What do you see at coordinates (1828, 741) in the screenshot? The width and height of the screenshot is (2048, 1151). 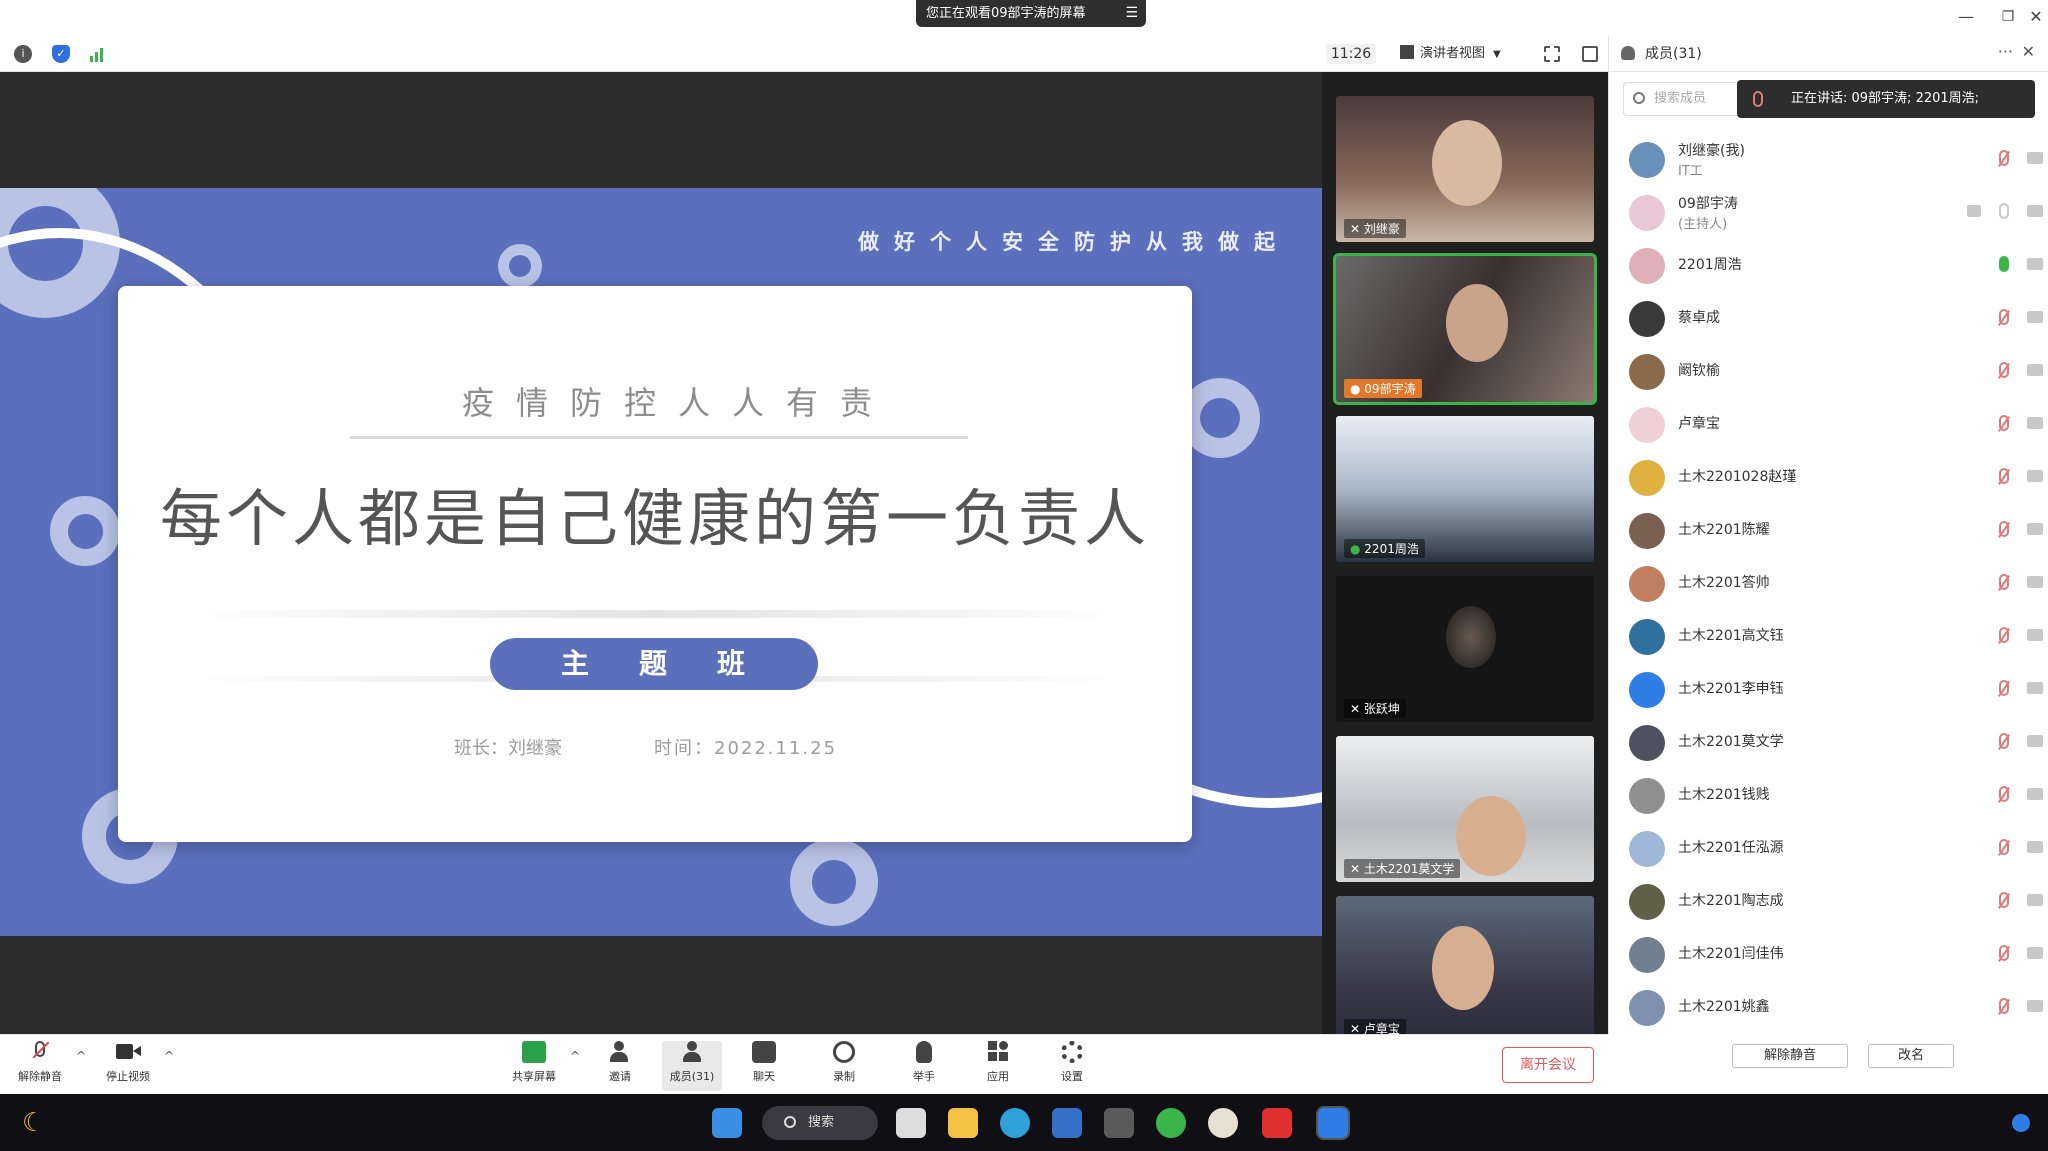 I see `member-row: 土木2201莫文学` at bounding box center [1828, 741].